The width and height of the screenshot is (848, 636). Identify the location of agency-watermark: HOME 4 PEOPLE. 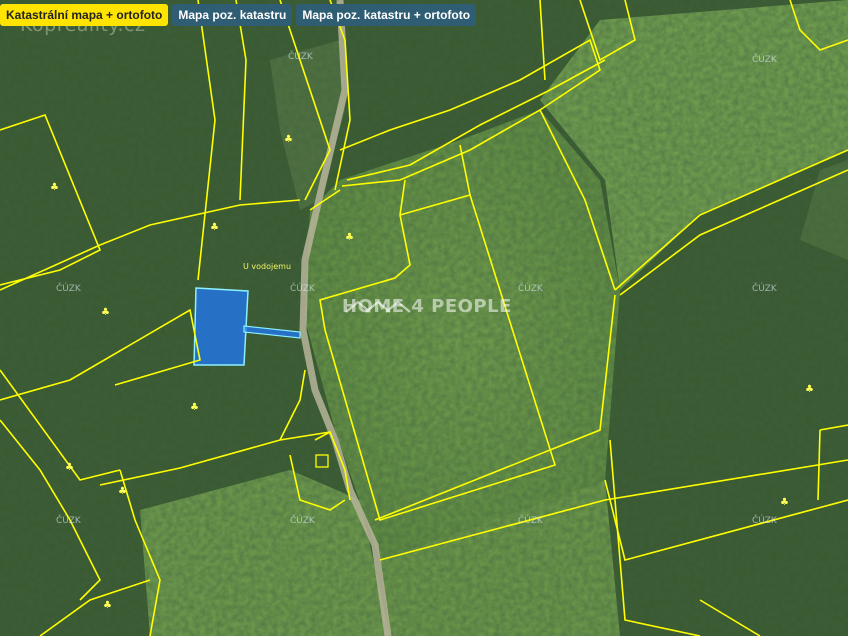
(427, 306).